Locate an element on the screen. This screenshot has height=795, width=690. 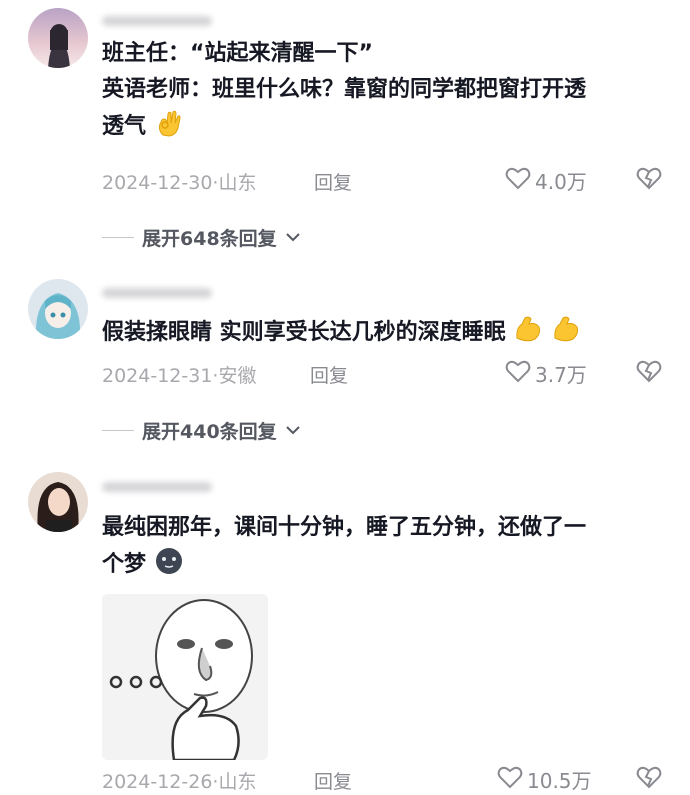
expand-replies-button: 展开440条回复 is located at coordinates (201, 430).